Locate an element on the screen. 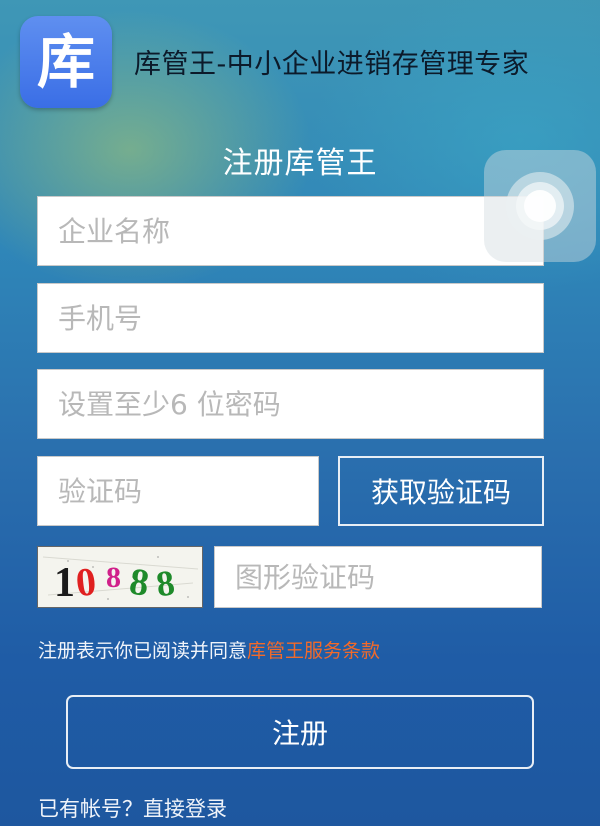 The width and height of the screenshot is (600, 826). captcha-image: 1 0 8 8 8 is located at coordinates (120, 577).